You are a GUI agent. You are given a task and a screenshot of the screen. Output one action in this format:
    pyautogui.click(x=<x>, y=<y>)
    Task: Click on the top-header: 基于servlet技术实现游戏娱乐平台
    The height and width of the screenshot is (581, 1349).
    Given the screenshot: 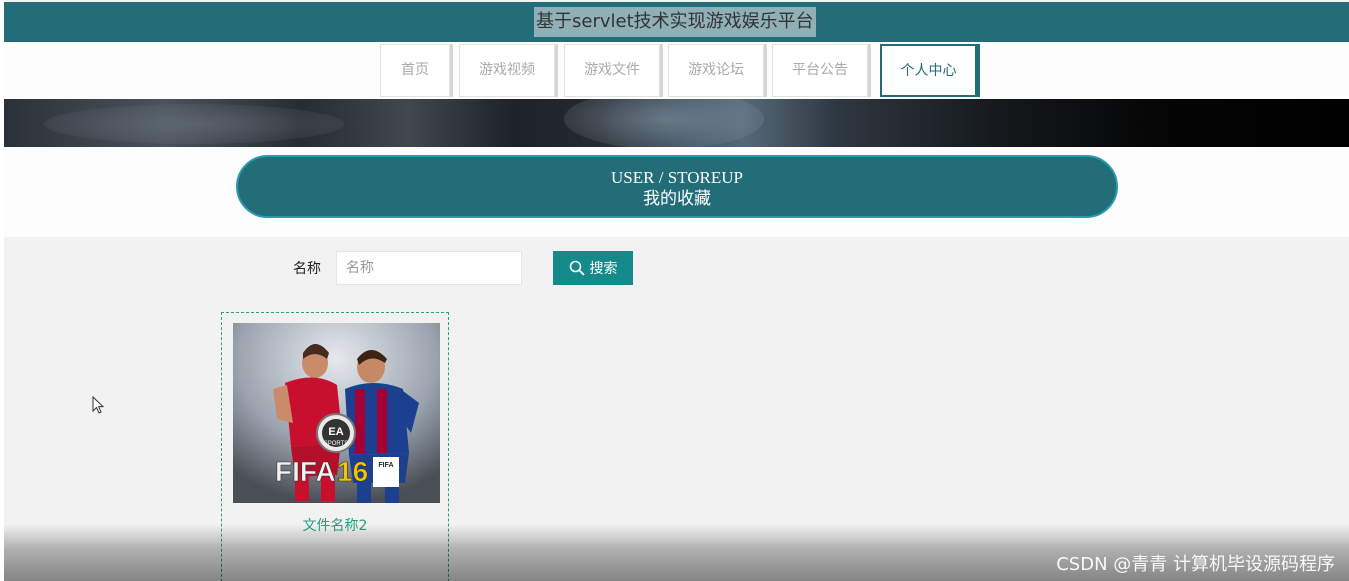 What is the action you would take?
    pyautogui.click(x=676, y=22)
    